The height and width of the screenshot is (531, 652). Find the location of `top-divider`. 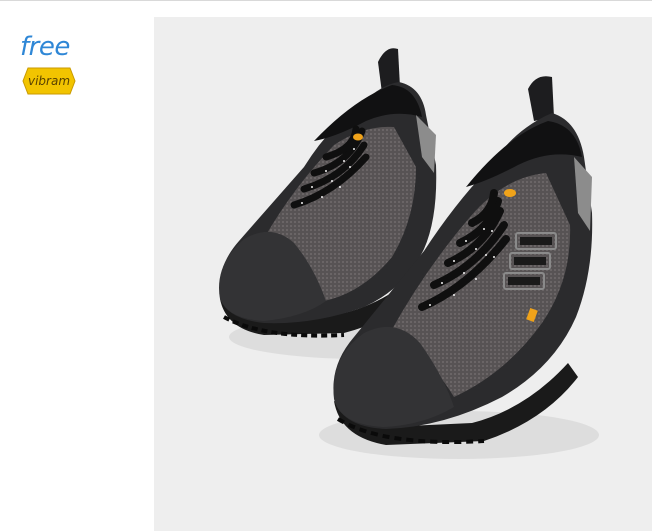

top-divider is located at coordinates (326, 0).